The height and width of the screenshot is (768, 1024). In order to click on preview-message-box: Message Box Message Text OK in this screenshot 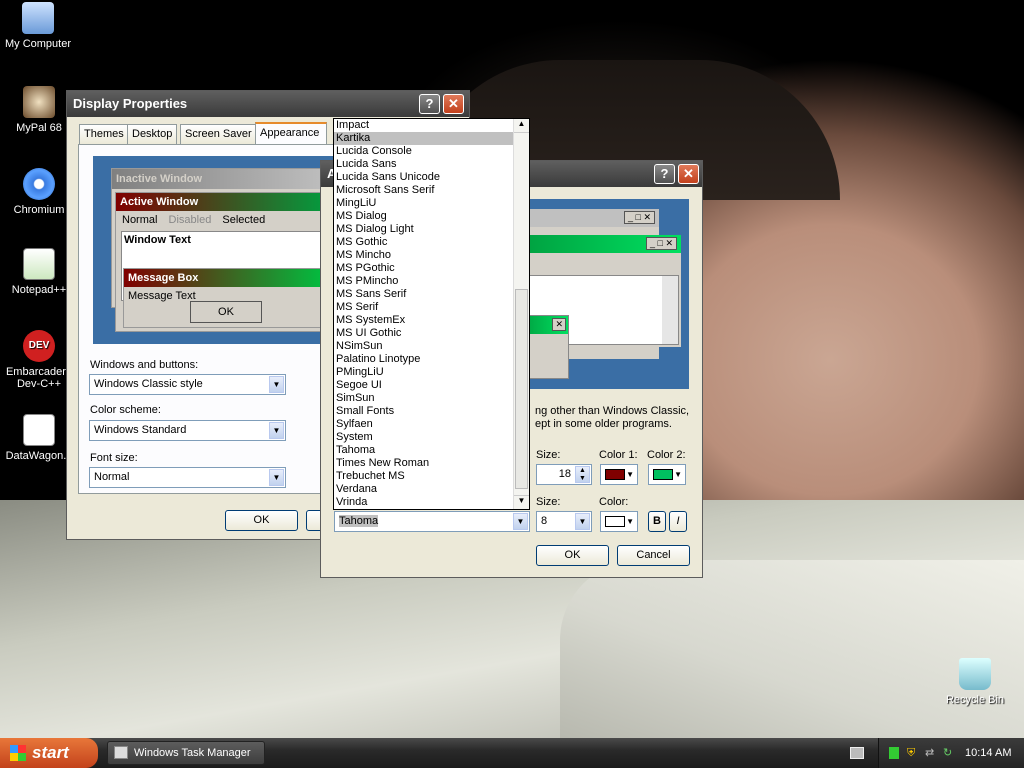, I will do `click(225, 298)`.